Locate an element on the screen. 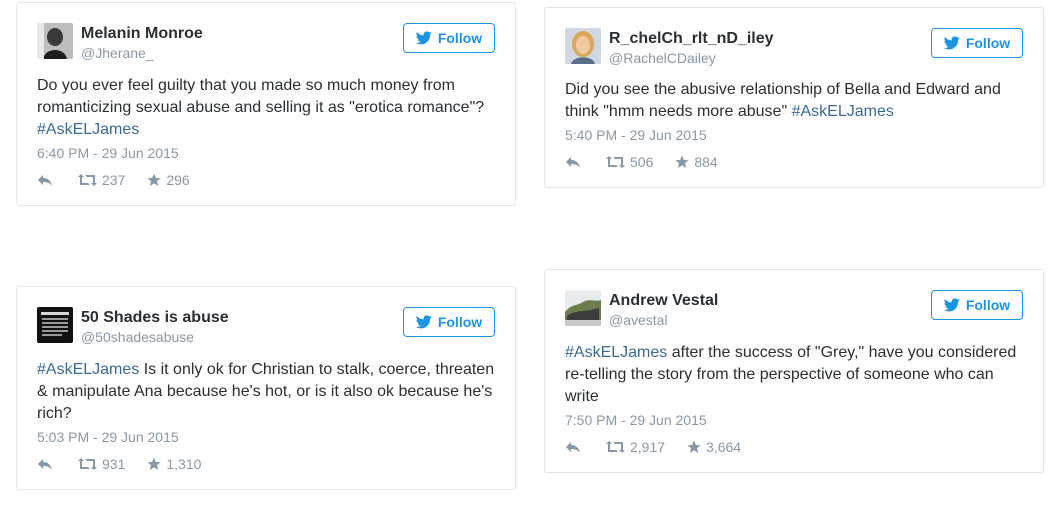 The height and width of the screenshot is (505, 1052). retweet-button: 506 is located at coordinates (629, 162).